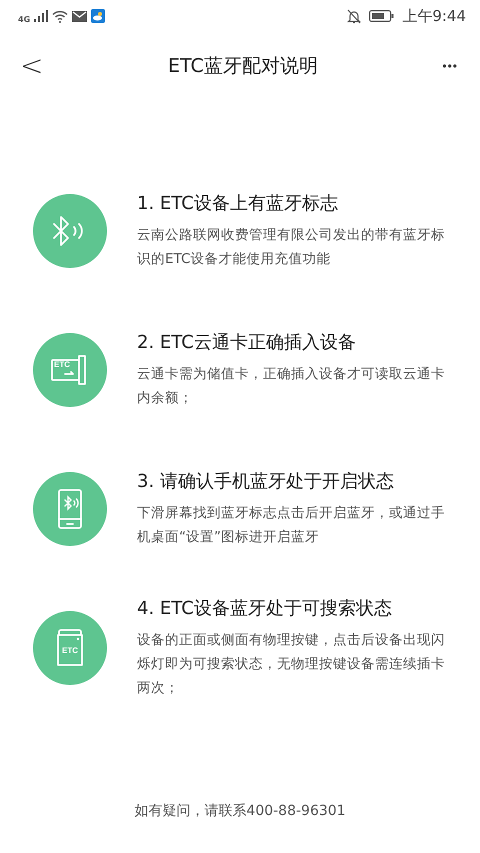  I want to click on wifi-icon, so click(60, 16).